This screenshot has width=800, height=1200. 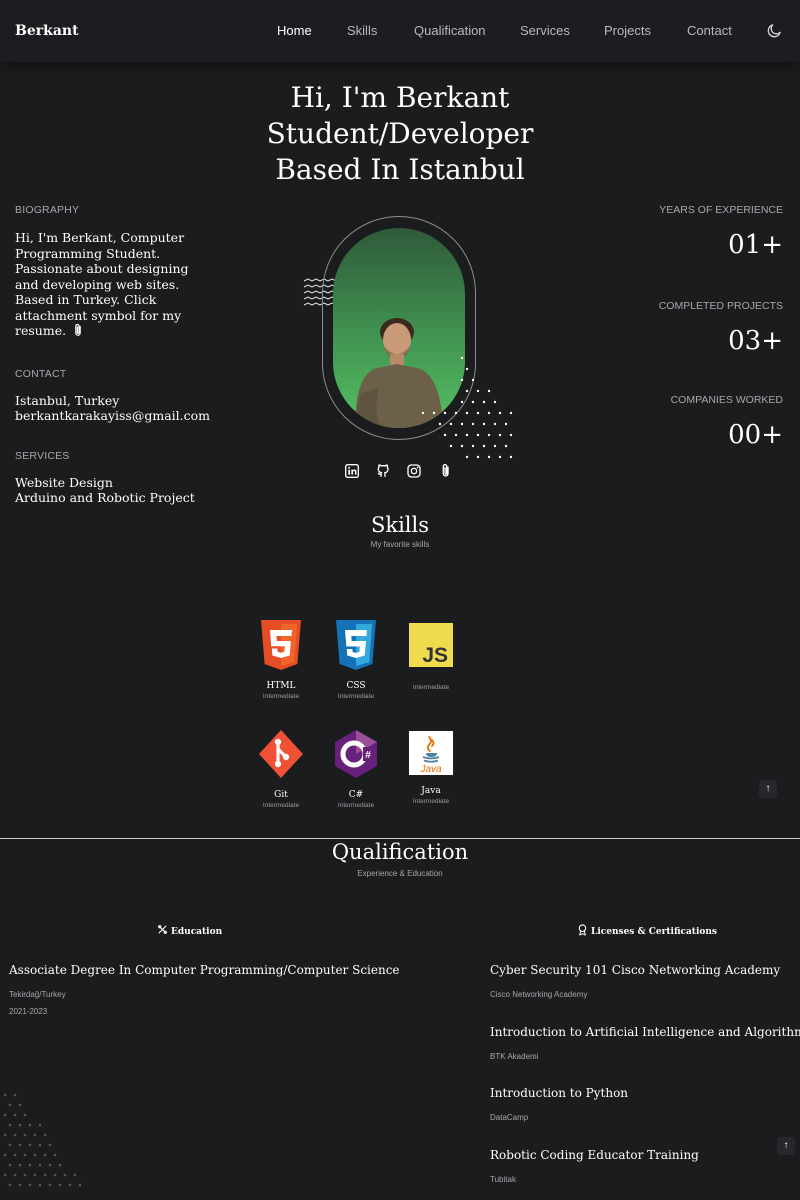 What do you see at coordinates (356, 686) in the screenshot?
I see `skill-name: CSS` at bounding box center [356, 686].